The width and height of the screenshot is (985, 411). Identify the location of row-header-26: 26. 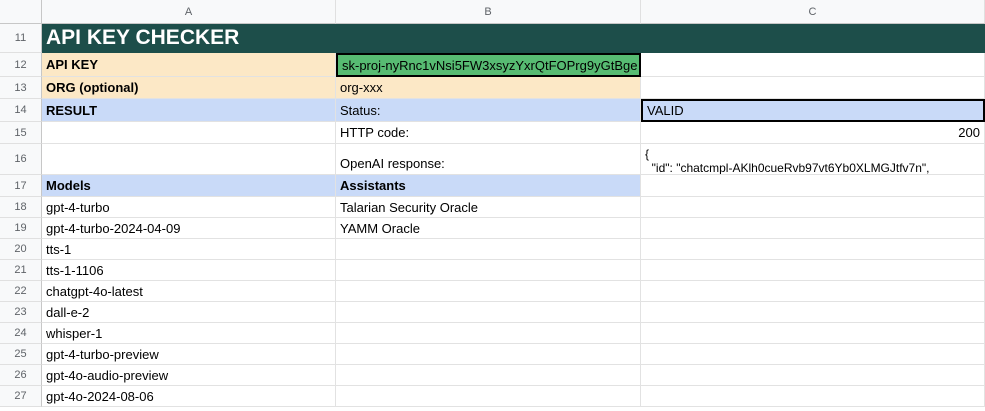
(21, 375).